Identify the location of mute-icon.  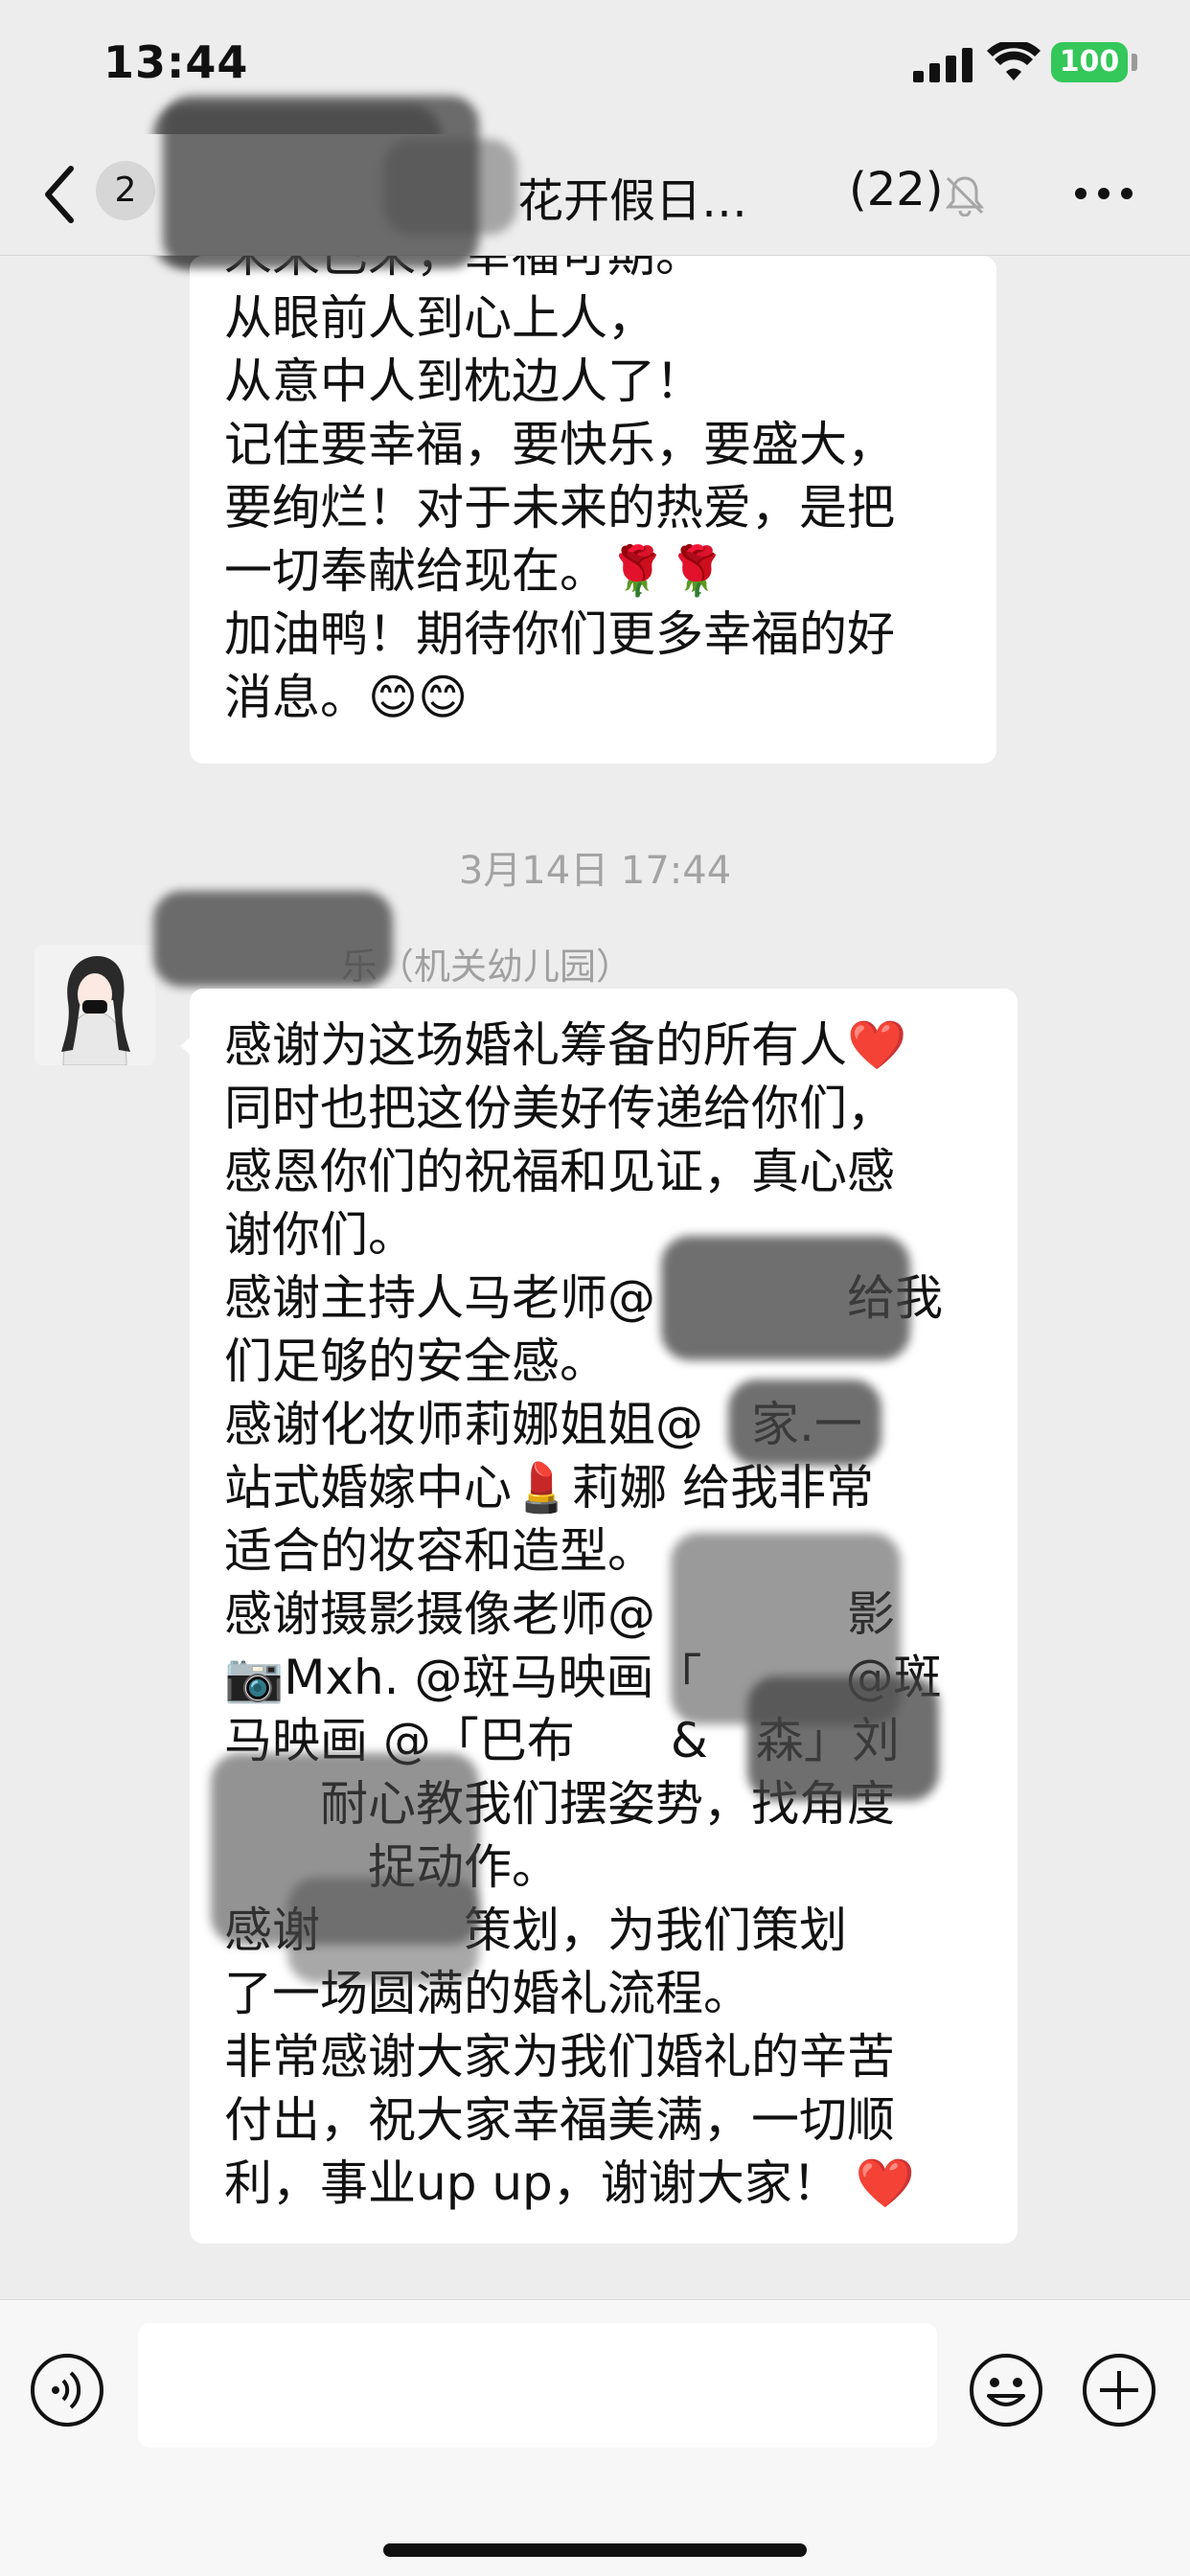
(965, 196).